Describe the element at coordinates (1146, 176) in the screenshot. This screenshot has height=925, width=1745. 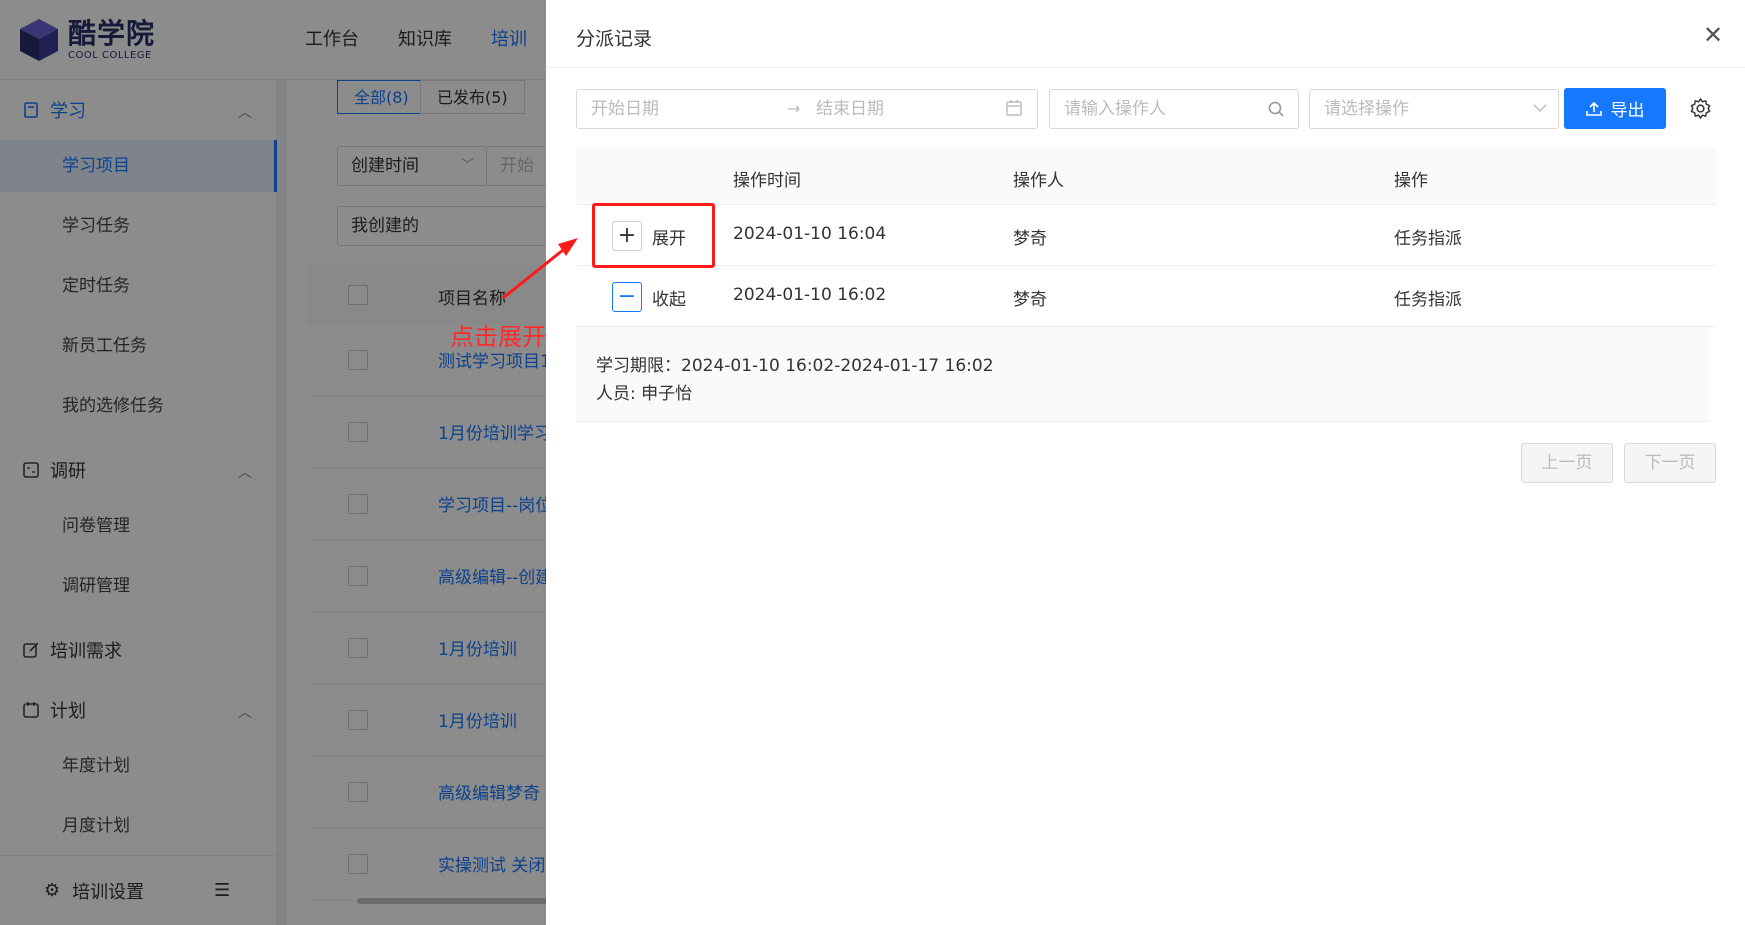
I see `records-table-header: 操作时间 操作人 操作` at that location.